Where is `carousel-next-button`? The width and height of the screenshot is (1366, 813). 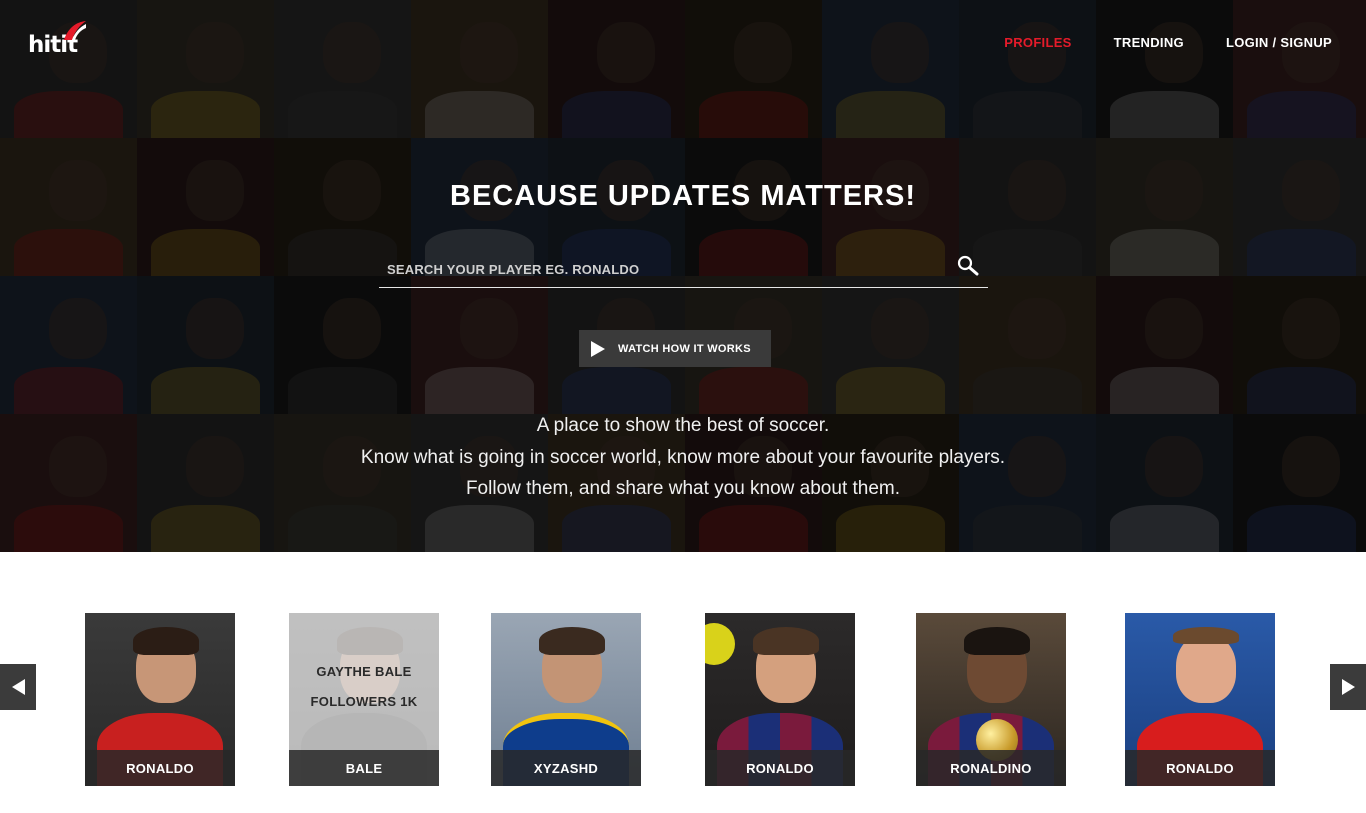
carousel-next-button is located at coordinates (1348, 687).